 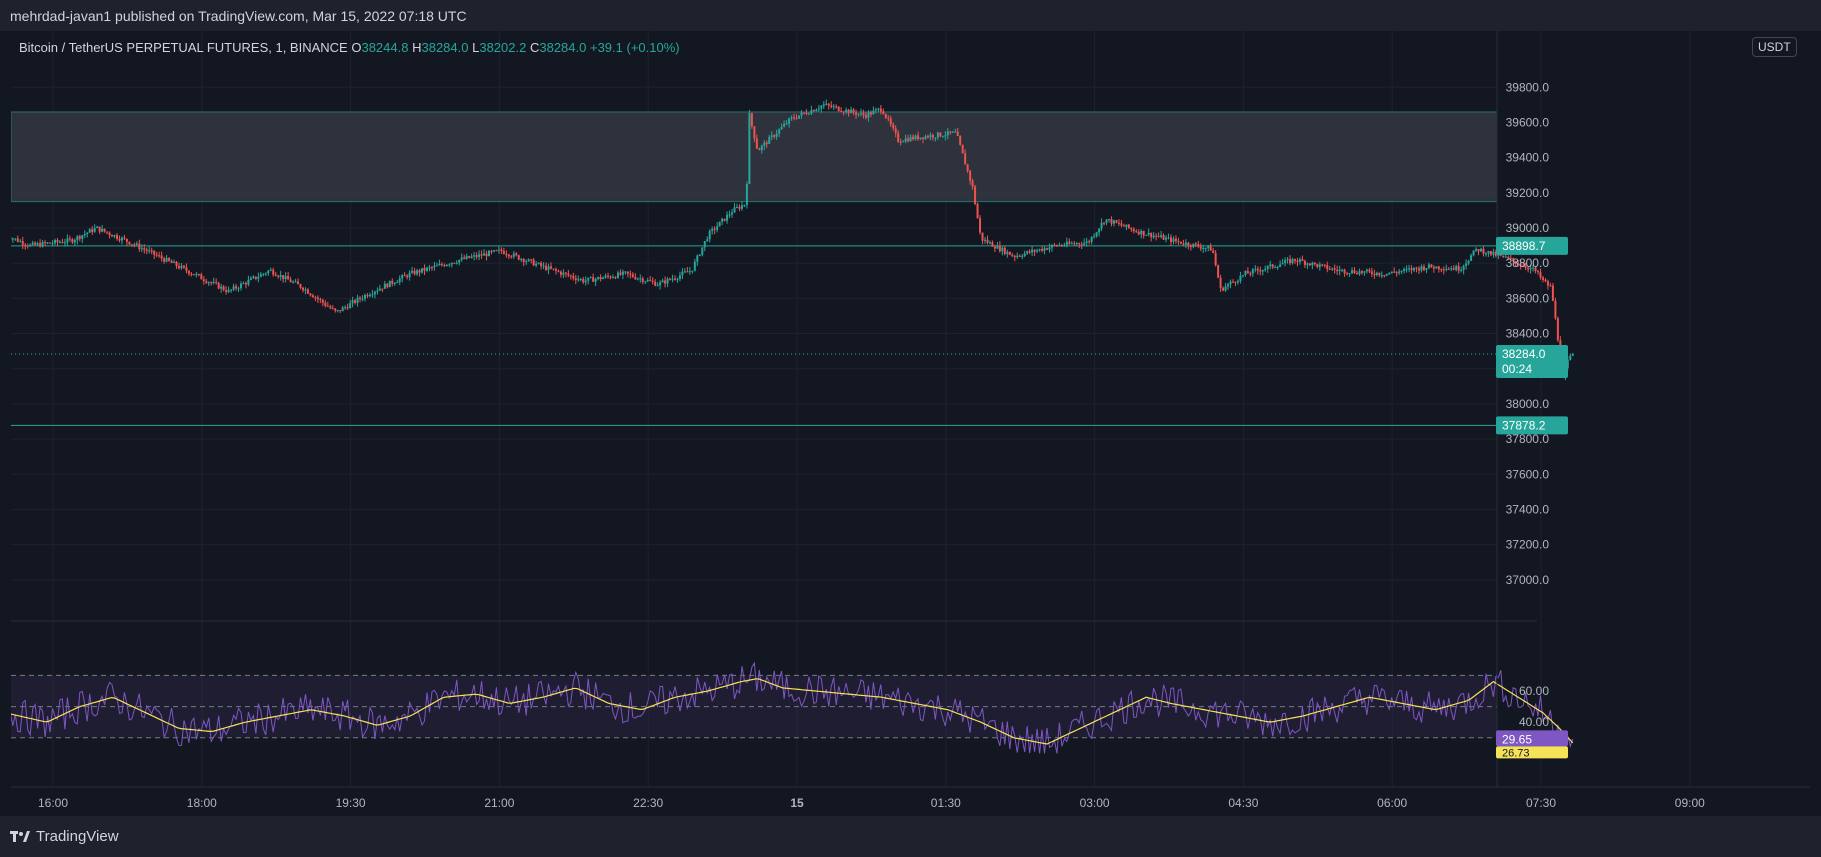 I want to click on price-tick-label: 37200.0, so click(x=1528, y=545).